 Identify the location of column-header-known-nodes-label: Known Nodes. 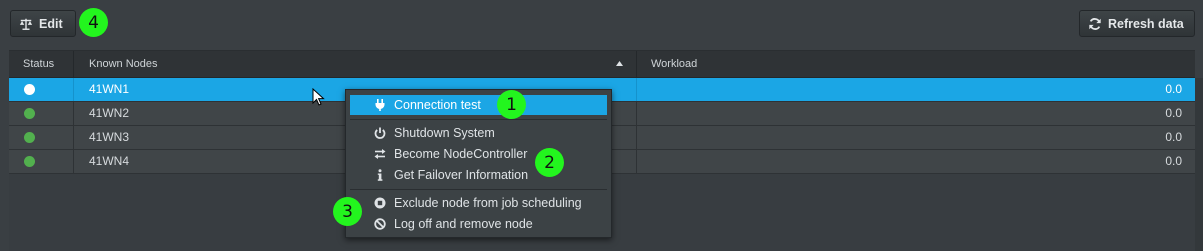
(123, 64).